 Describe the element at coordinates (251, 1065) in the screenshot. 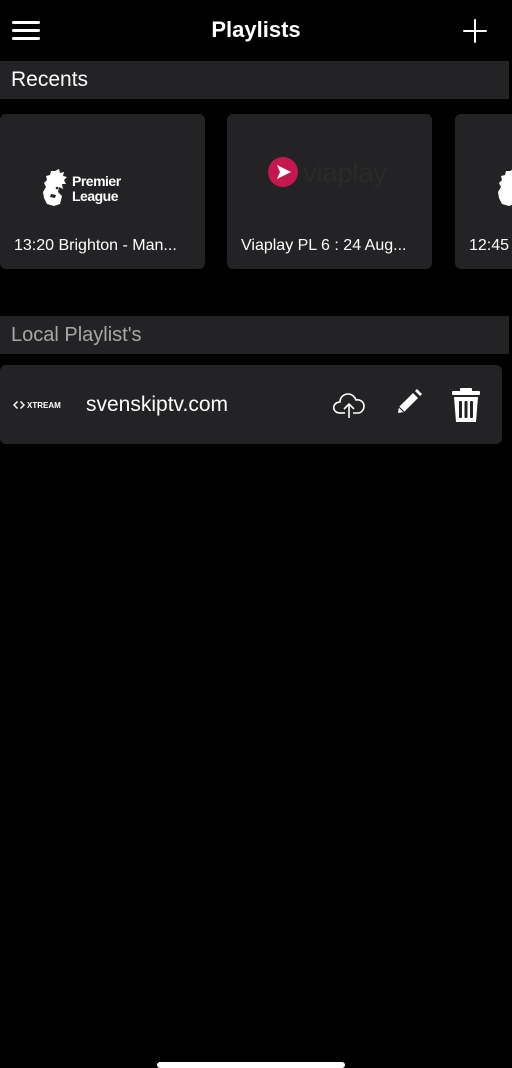

I see `home-indicator` at that location.